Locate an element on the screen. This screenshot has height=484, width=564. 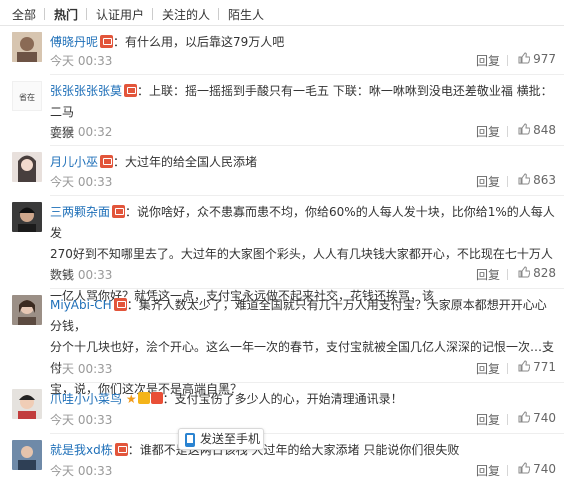
send-to-phone-label: 发送至手机 is located at coordinates (230, 439).